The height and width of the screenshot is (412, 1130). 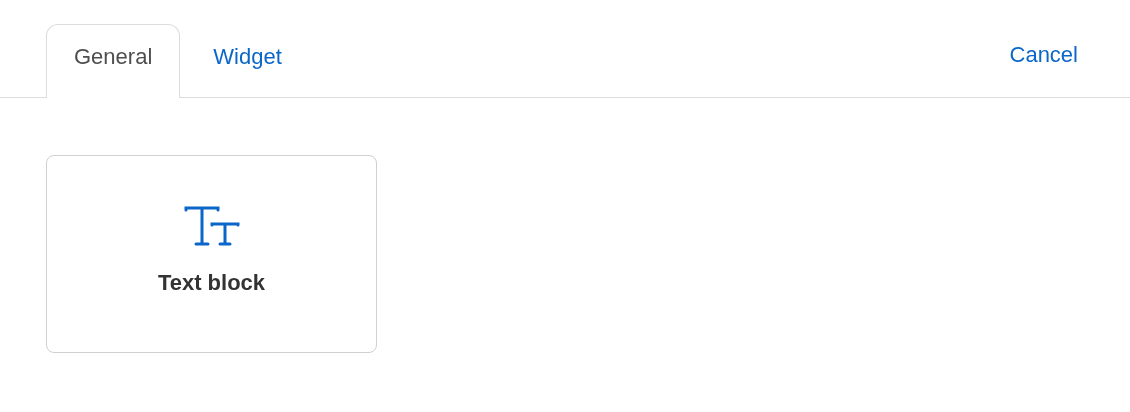 I want to click on text-icon, so click(x=211, y=226).